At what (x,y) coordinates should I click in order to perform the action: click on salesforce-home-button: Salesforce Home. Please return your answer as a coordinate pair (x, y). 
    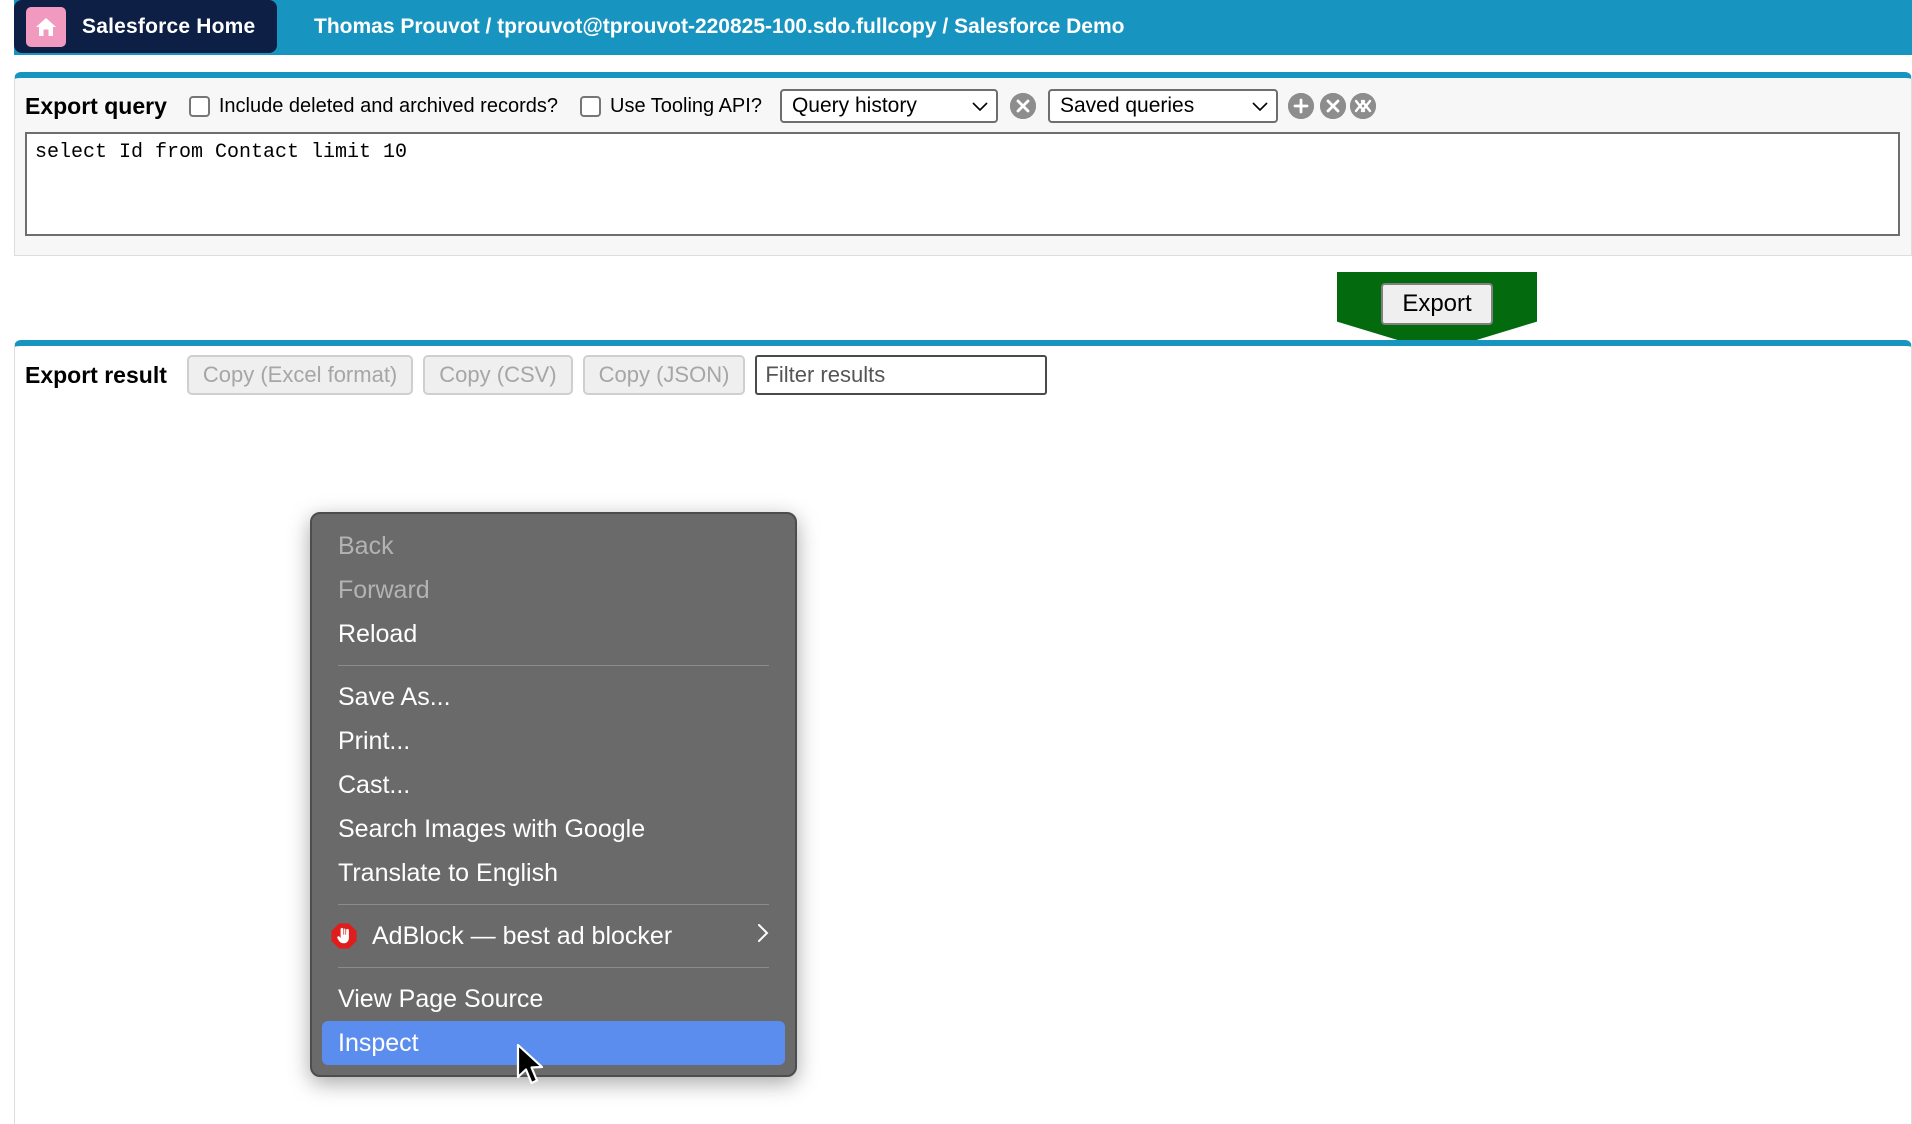
    Looking at the image, I should click on (146, 26).